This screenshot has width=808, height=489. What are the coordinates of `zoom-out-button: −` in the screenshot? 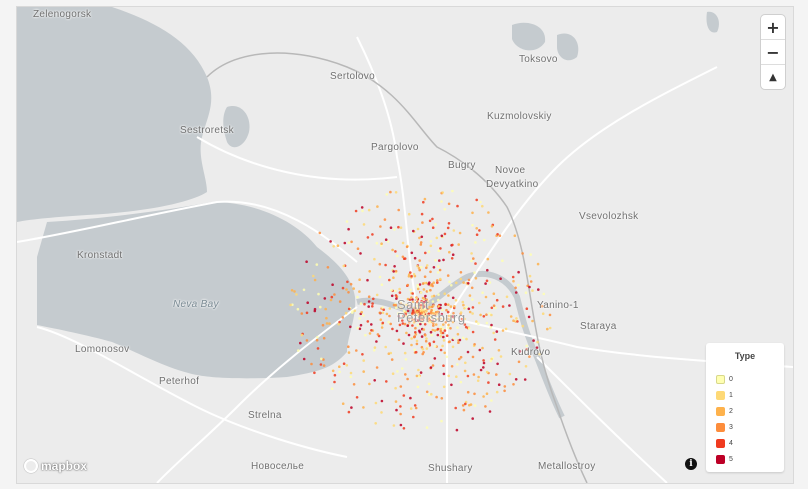 It's located at (773, 52).